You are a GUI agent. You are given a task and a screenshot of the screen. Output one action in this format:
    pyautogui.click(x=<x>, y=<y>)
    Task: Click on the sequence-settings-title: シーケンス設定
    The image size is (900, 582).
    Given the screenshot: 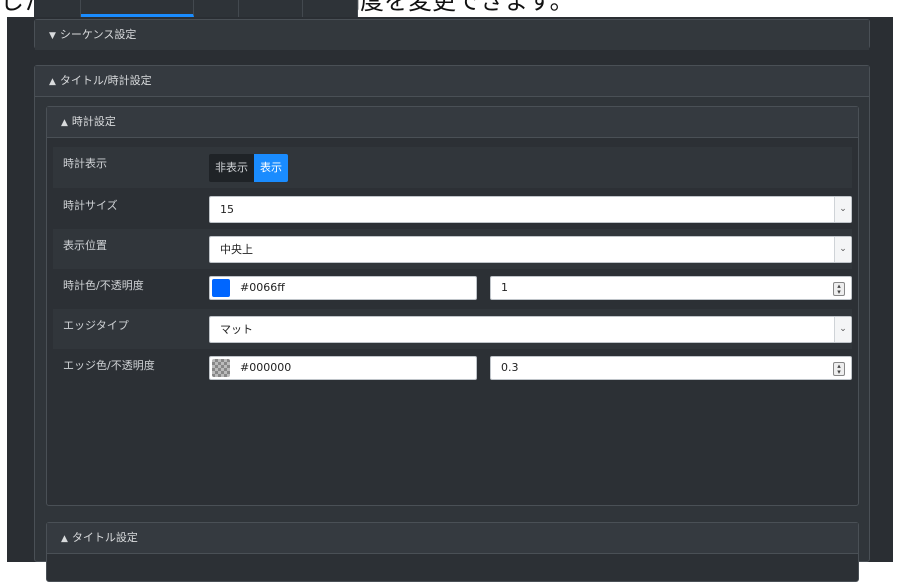 What is the action you would take?
    pyautogui.click(x=98, y=34)
    